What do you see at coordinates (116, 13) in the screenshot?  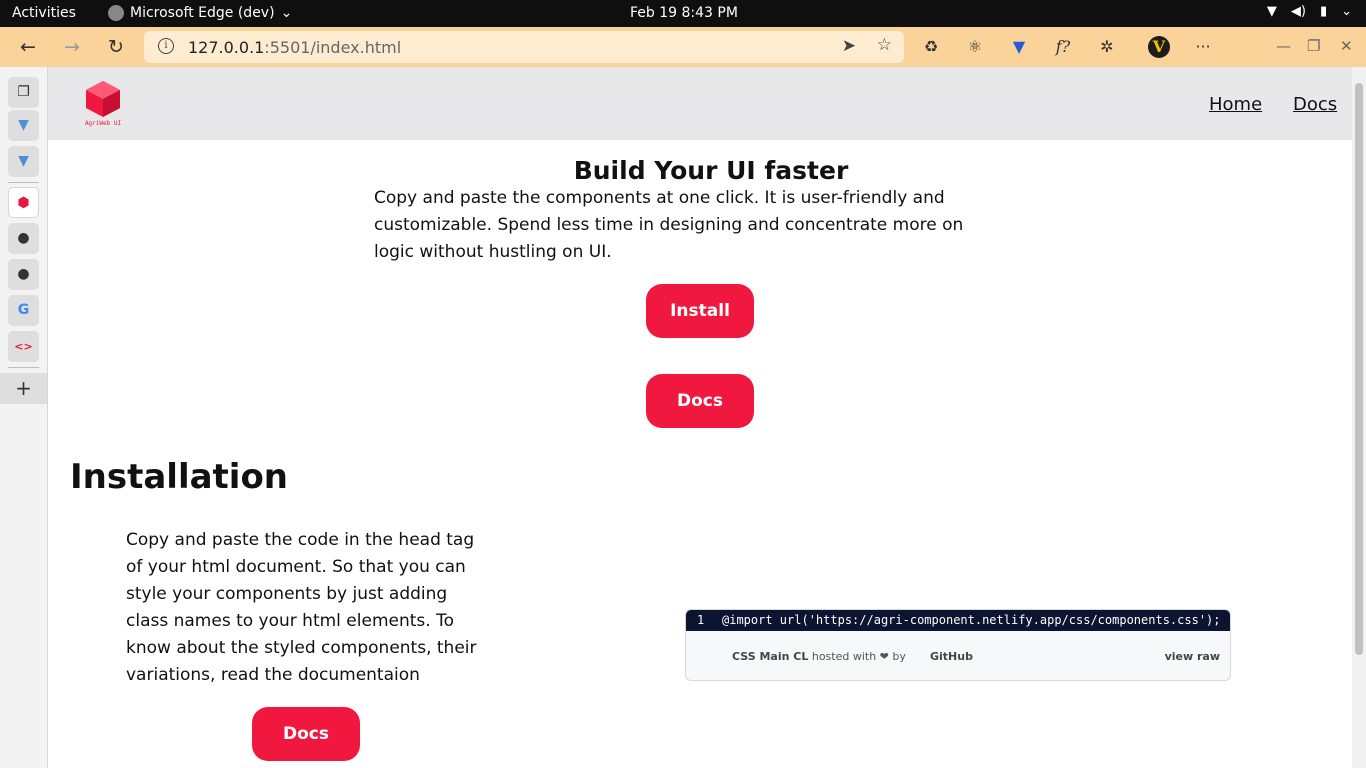 I see `edge-app-icon` at bounding box center [116, 13].